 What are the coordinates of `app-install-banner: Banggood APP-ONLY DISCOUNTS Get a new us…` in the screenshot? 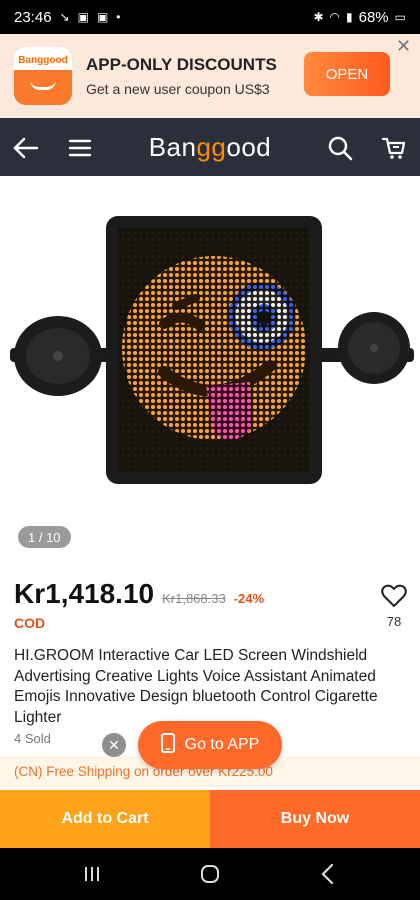 It's located at (210, 76).